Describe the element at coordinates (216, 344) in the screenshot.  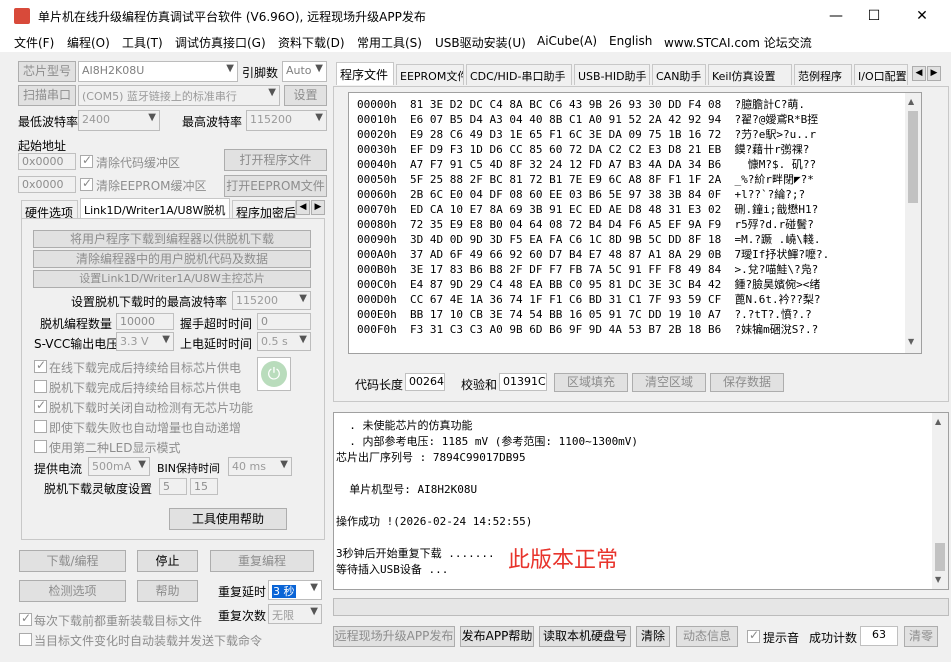
I see `power-on-delay-label: 上电延时时间` at that location.